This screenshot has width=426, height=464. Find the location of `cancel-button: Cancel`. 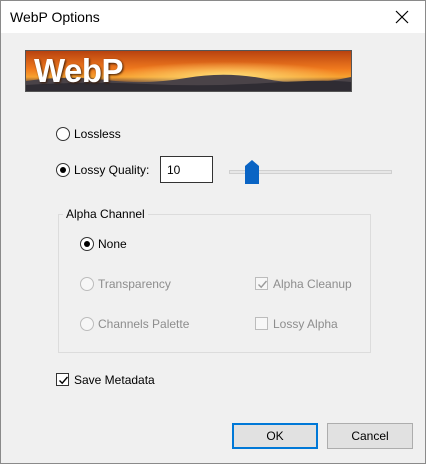

cancel-button: Cancel is located at coordinates (370, 436).